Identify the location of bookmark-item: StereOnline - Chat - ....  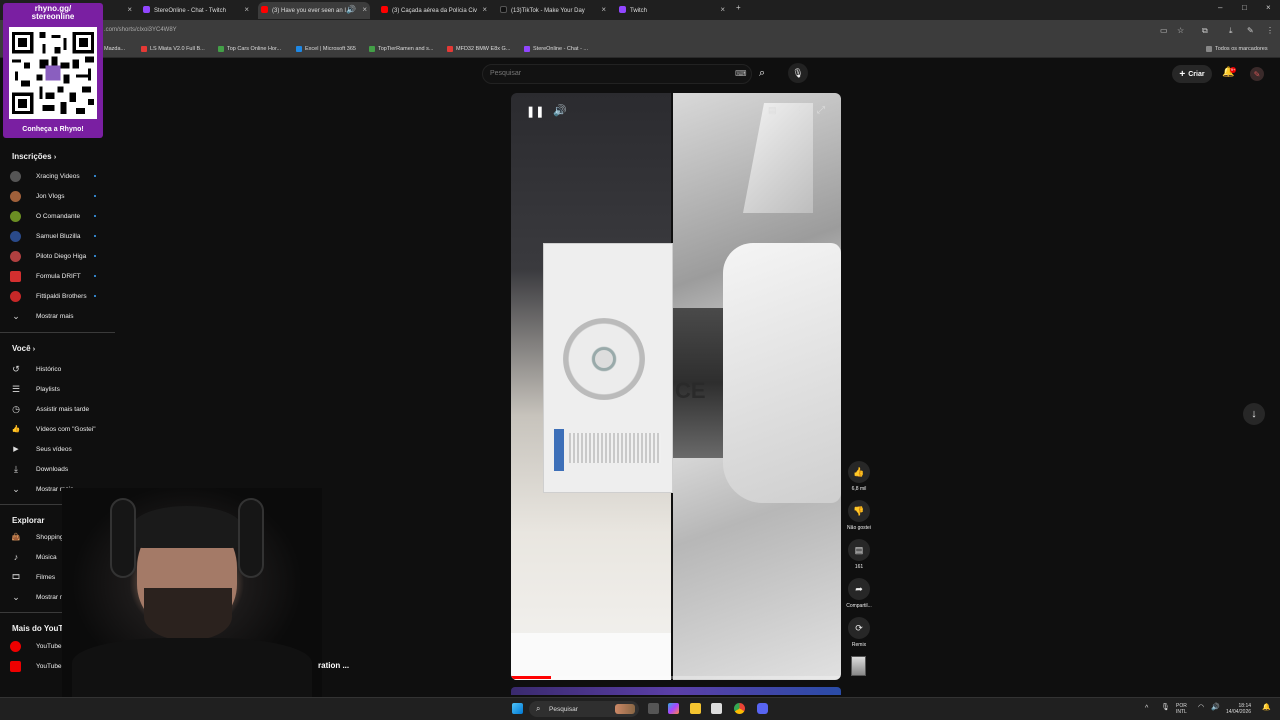
(556, 49).